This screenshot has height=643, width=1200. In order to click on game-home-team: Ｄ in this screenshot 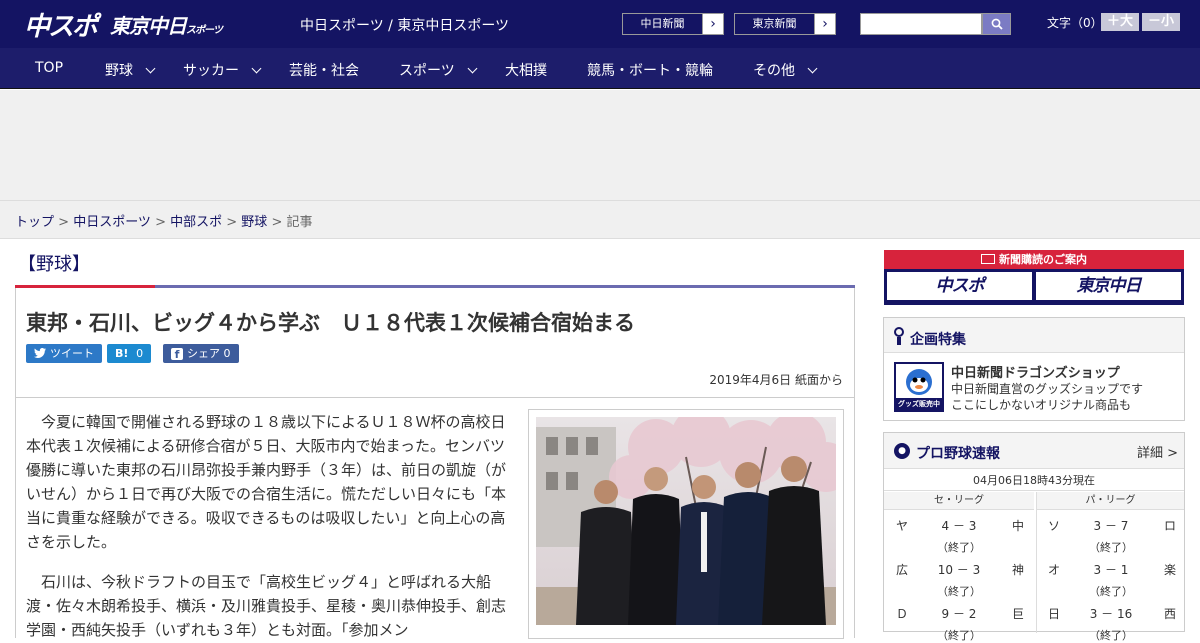, I will do `click(902, 614)`.